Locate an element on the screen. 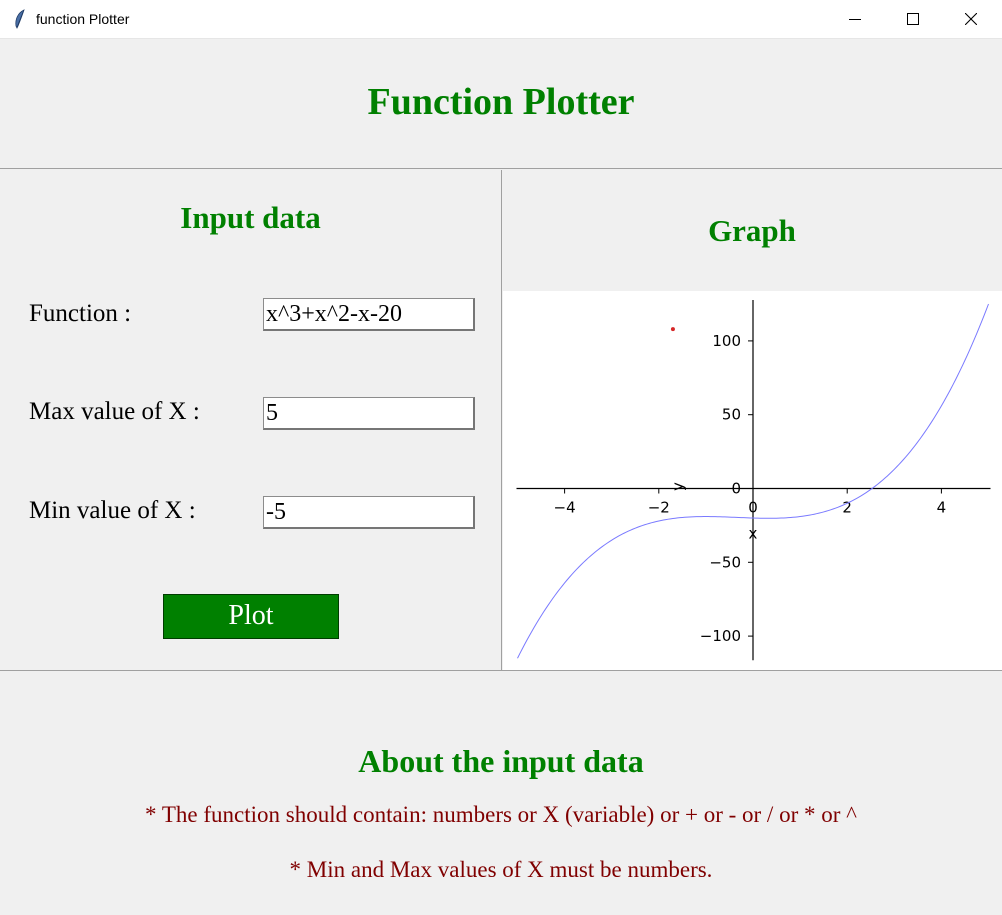  input-section-title: Input data is located at coordinates (250, 217).